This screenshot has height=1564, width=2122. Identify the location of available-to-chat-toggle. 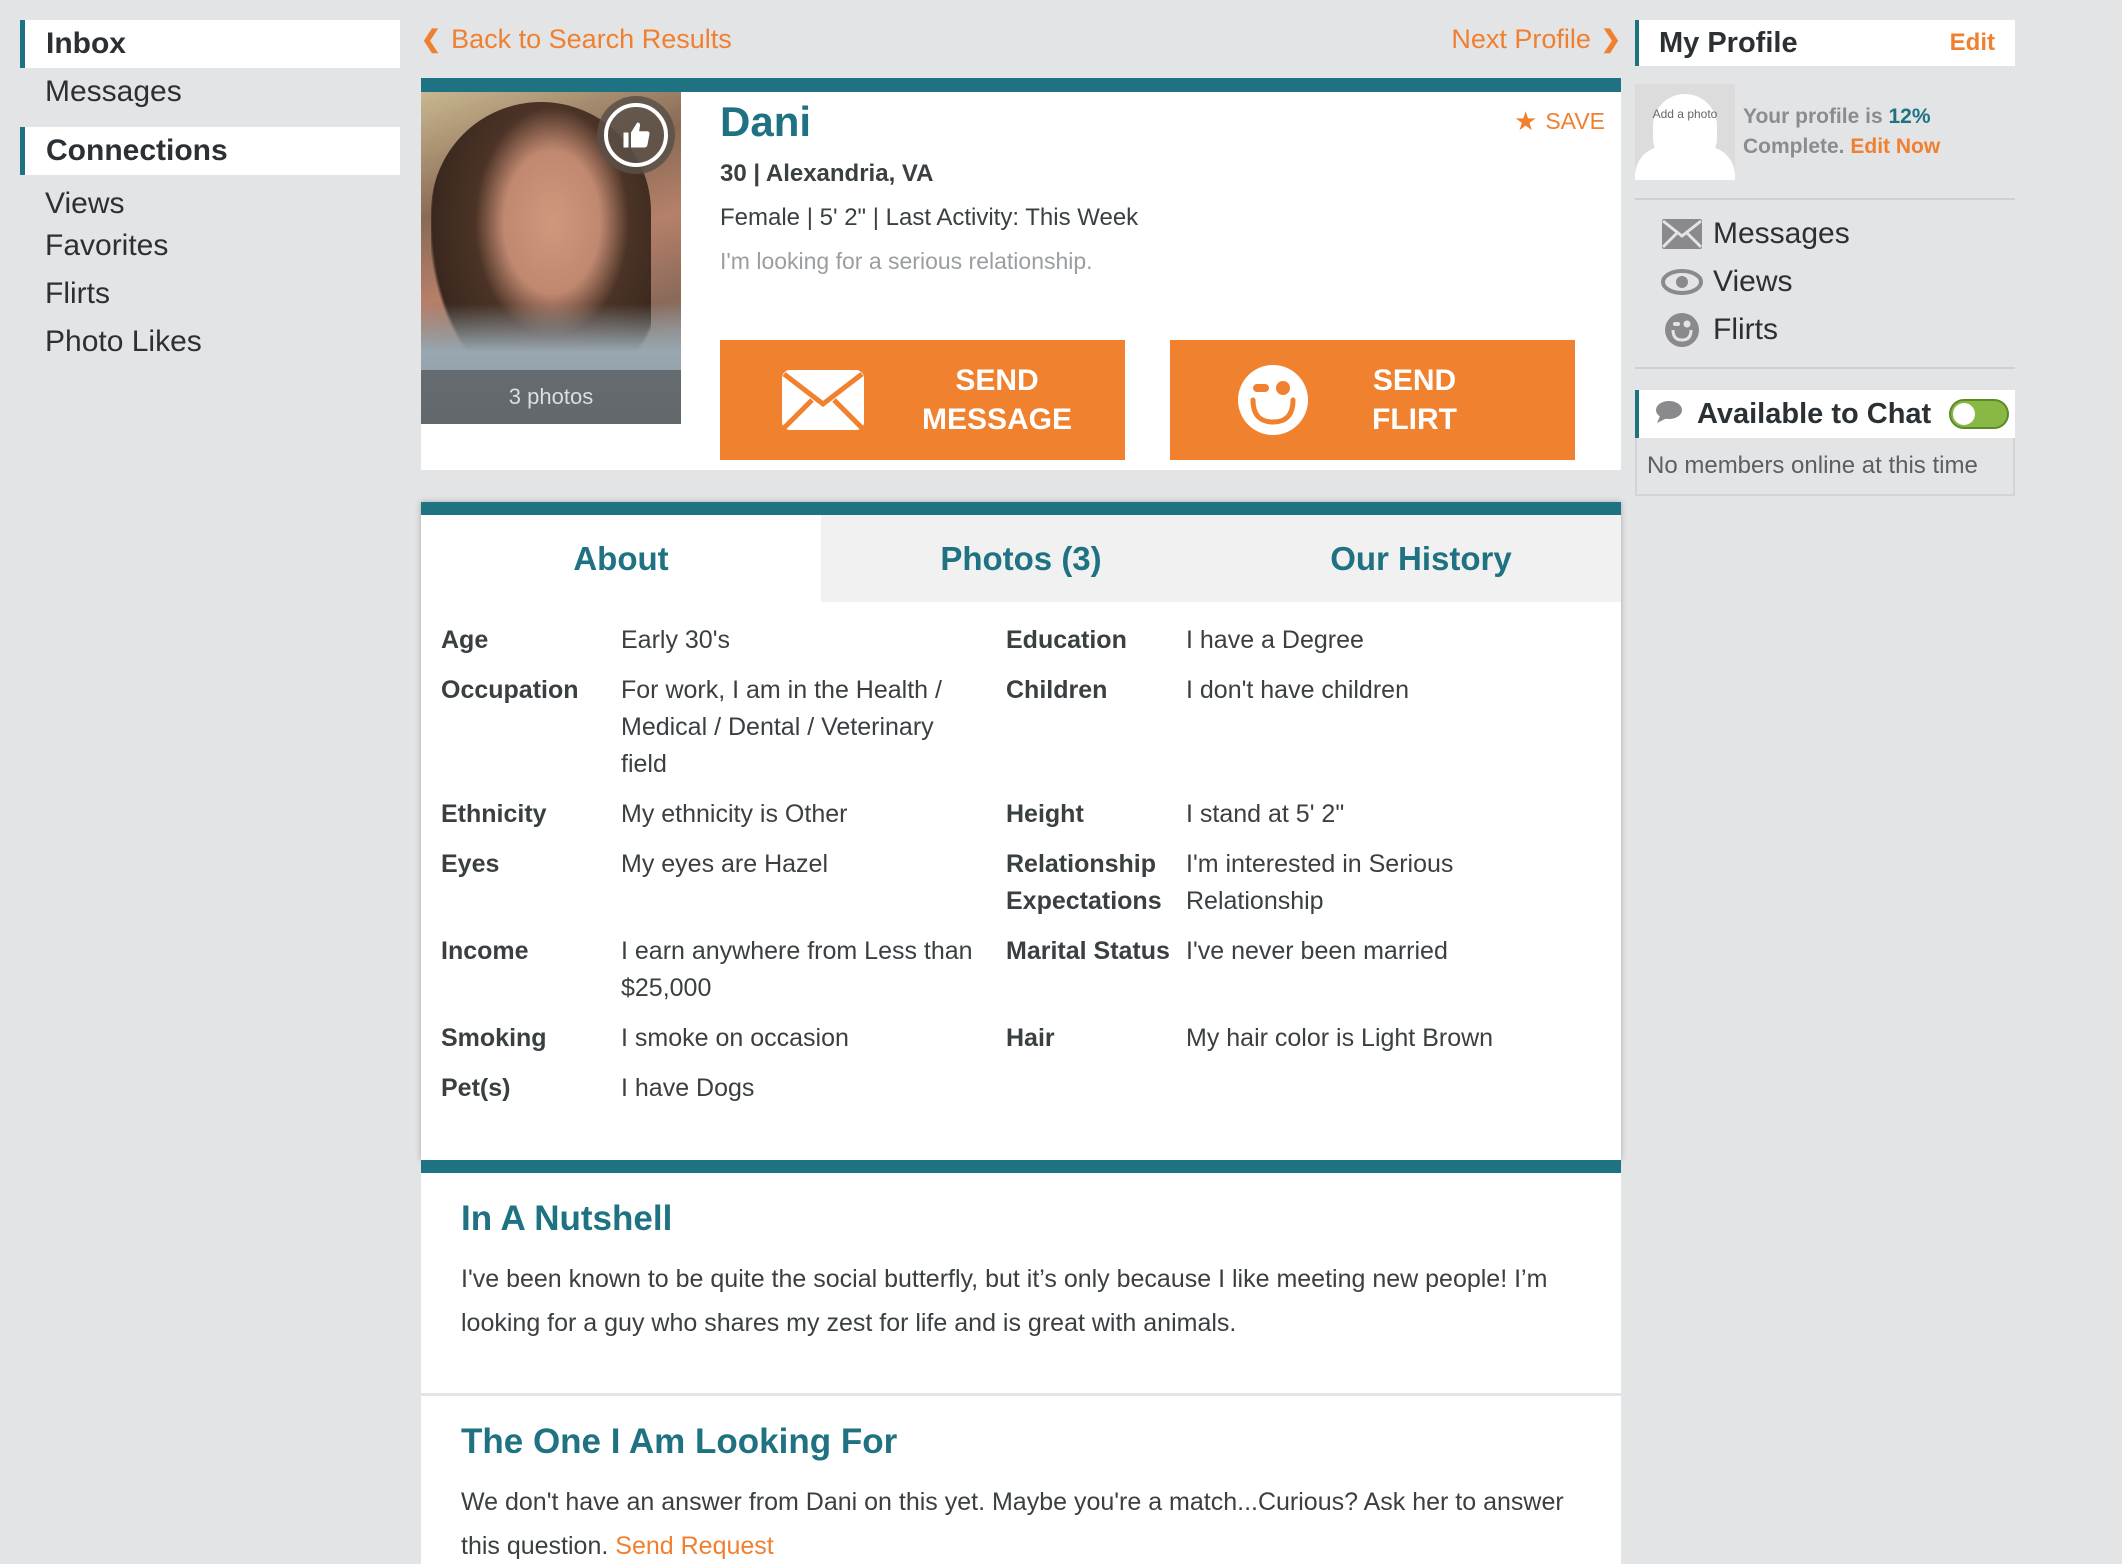
(1979, 414).